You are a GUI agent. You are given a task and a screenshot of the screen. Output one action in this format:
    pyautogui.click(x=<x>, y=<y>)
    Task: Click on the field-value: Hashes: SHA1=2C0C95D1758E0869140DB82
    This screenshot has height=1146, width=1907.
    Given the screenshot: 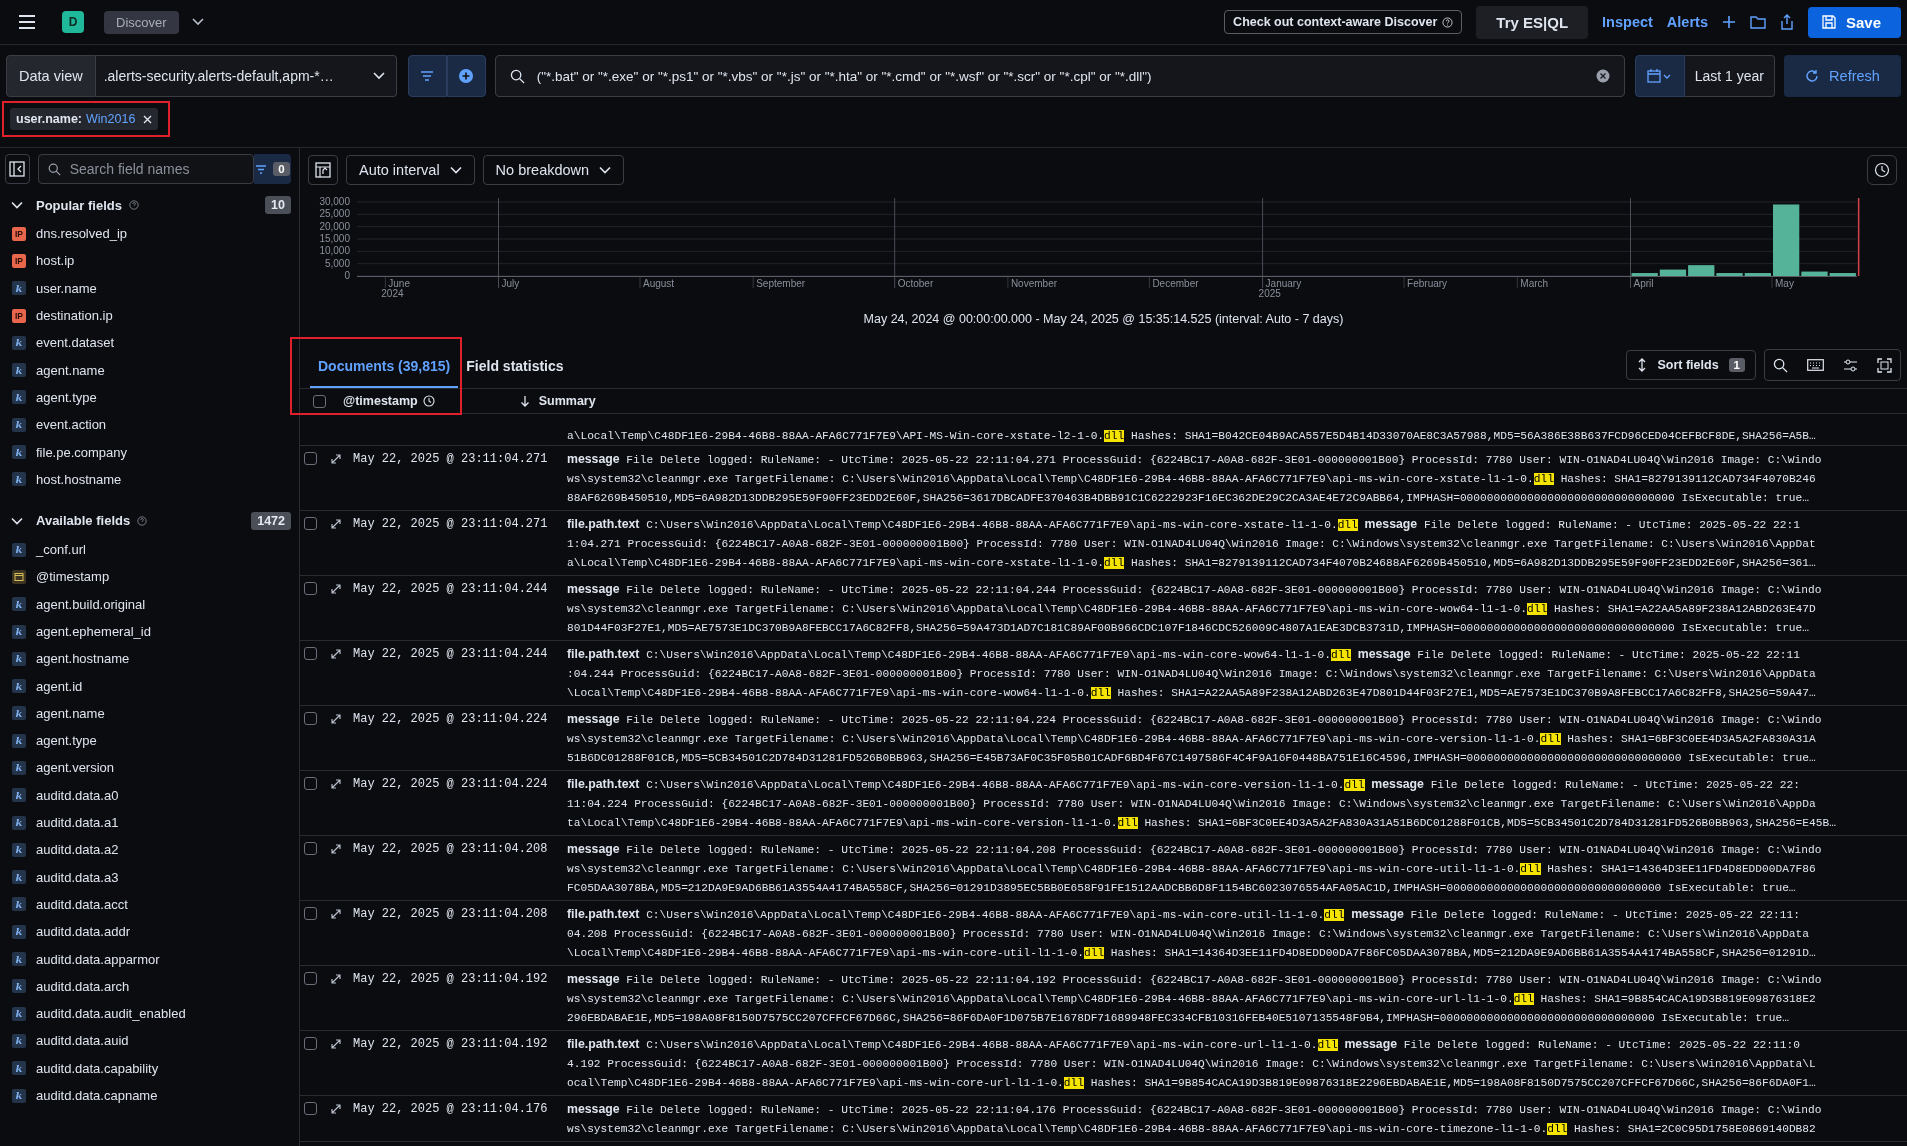 What is the action you would take?
    pyautogui.click(x=1694, y=1129)
    